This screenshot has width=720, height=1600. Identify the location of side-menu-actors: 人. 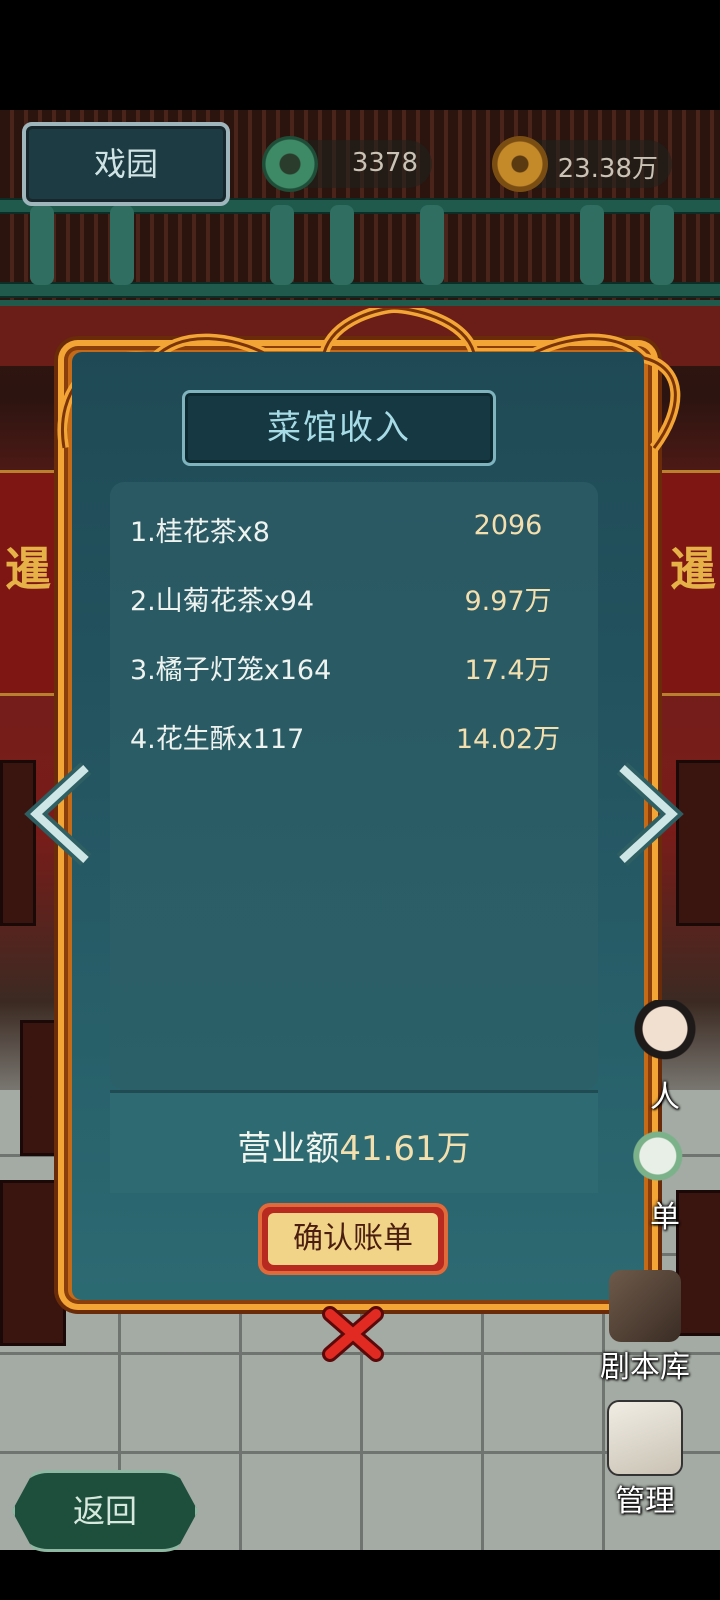
(665, 1058).